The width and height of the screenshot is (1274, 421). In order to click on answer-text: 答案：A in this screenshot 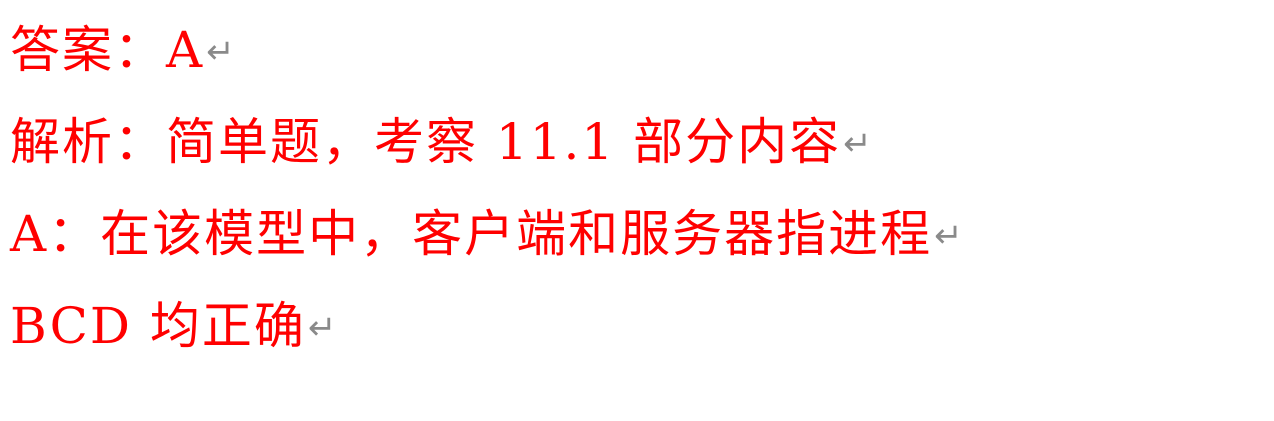, I will do `click(107, 50)`.